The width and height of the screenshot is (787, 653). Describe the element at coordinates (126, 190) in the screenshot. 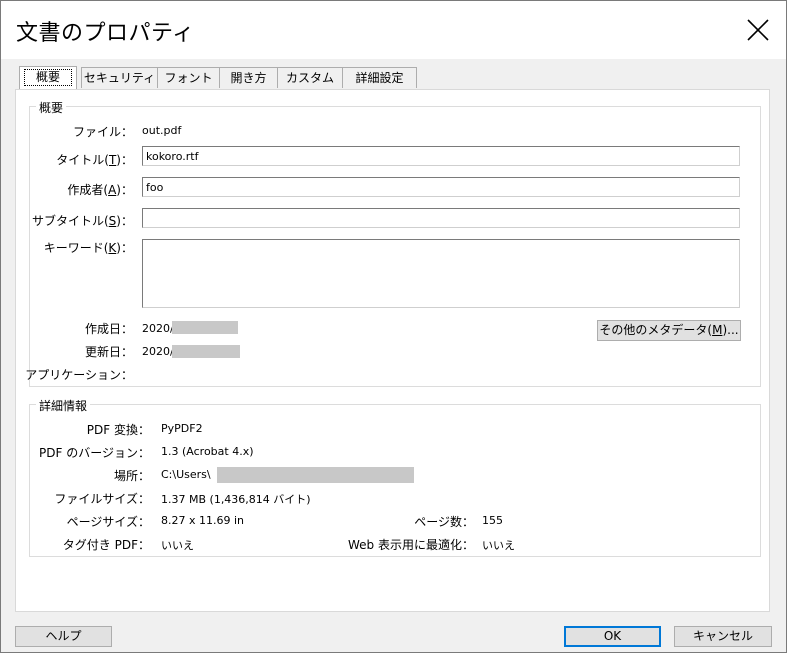

I see `author-label-colon: ：` at that location.